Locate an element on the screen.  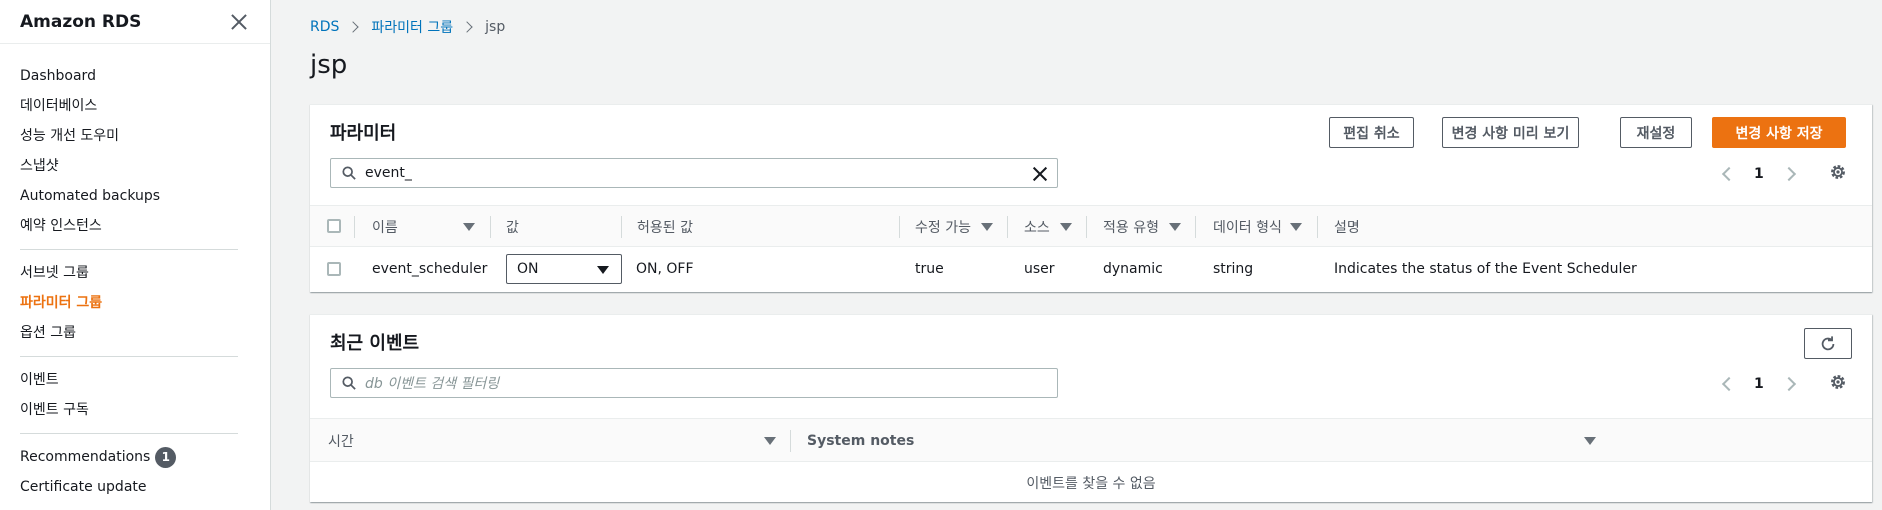
sidebar-item-performance-insights: 성능 개선 도우미 is located at coordinates (145, 136).